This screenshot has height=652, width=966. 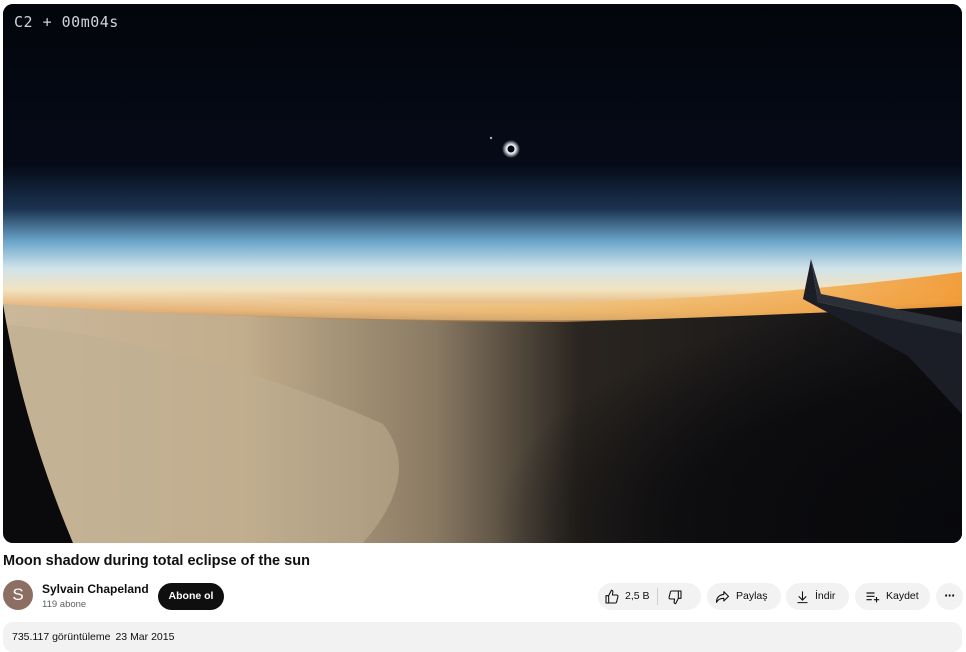 What do you see at coordinates (61, 637) in the screenshot?
I see `view-count: 735.117 görüntüleme` at bounding box center [61, 637].